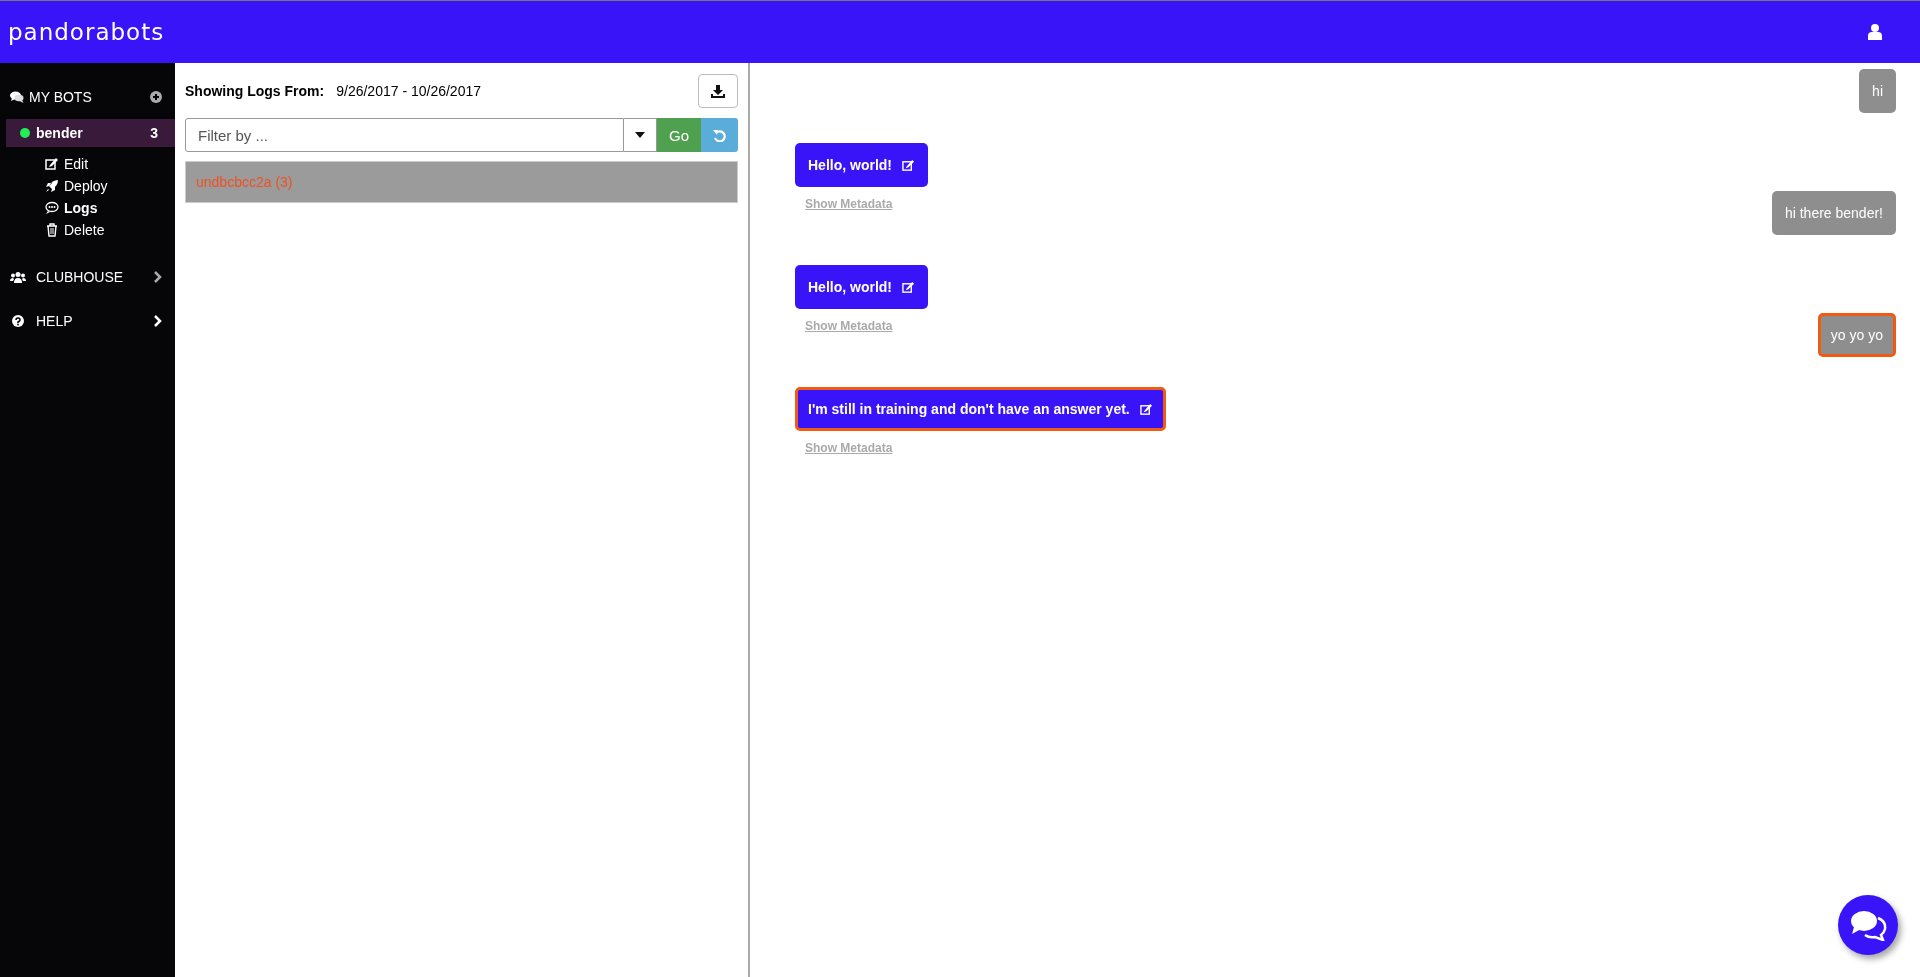  What do you see at coordinates (1833, 213) in the screenshot?
I see `user-message: hi there bender!` at bounding box center [1833, 213].